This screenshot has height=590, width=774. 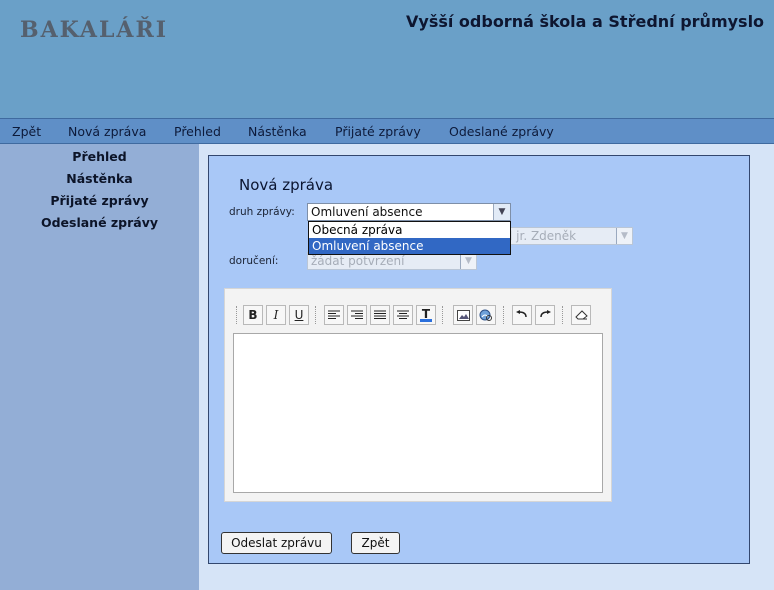 I want to click on message-type-select: Omluvení absence ▼, so click(x=409, y=212).